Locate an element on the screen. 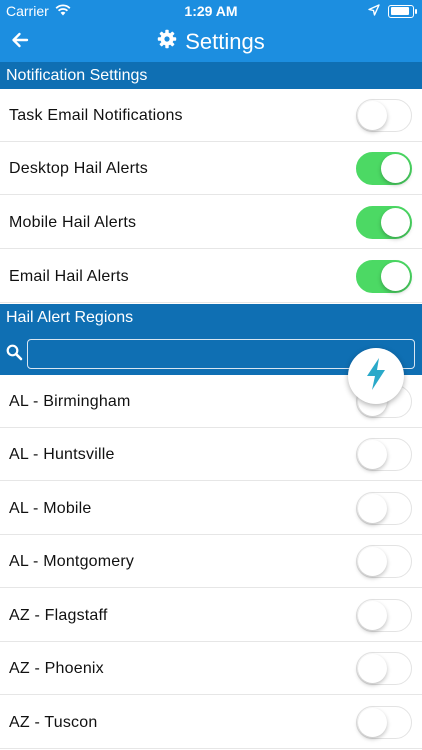 The height and width of the screenshot is (750, 422). list-item-label: AL - Mobile is located at coordinates (50, 508).